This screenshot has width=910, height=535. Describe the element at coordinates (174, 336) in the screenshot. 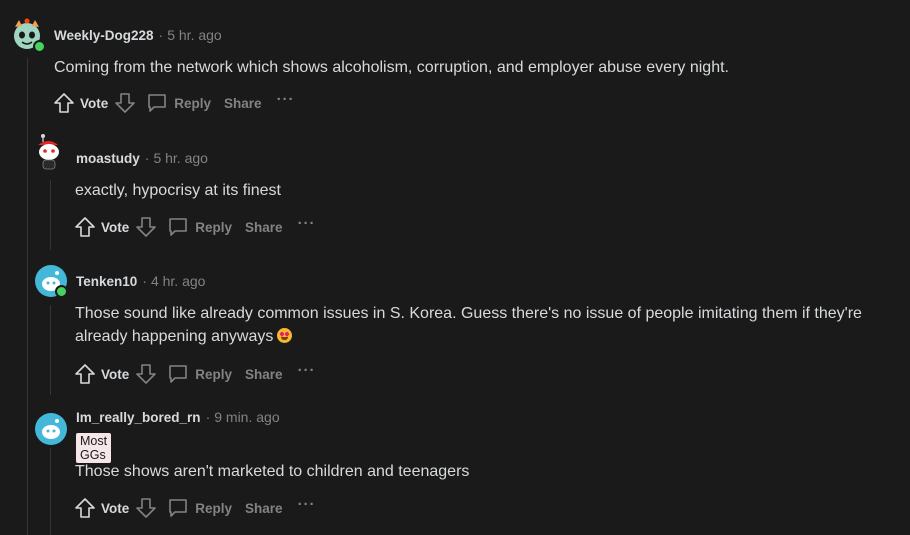

I see `comment-text: already happening anyways` at that location.